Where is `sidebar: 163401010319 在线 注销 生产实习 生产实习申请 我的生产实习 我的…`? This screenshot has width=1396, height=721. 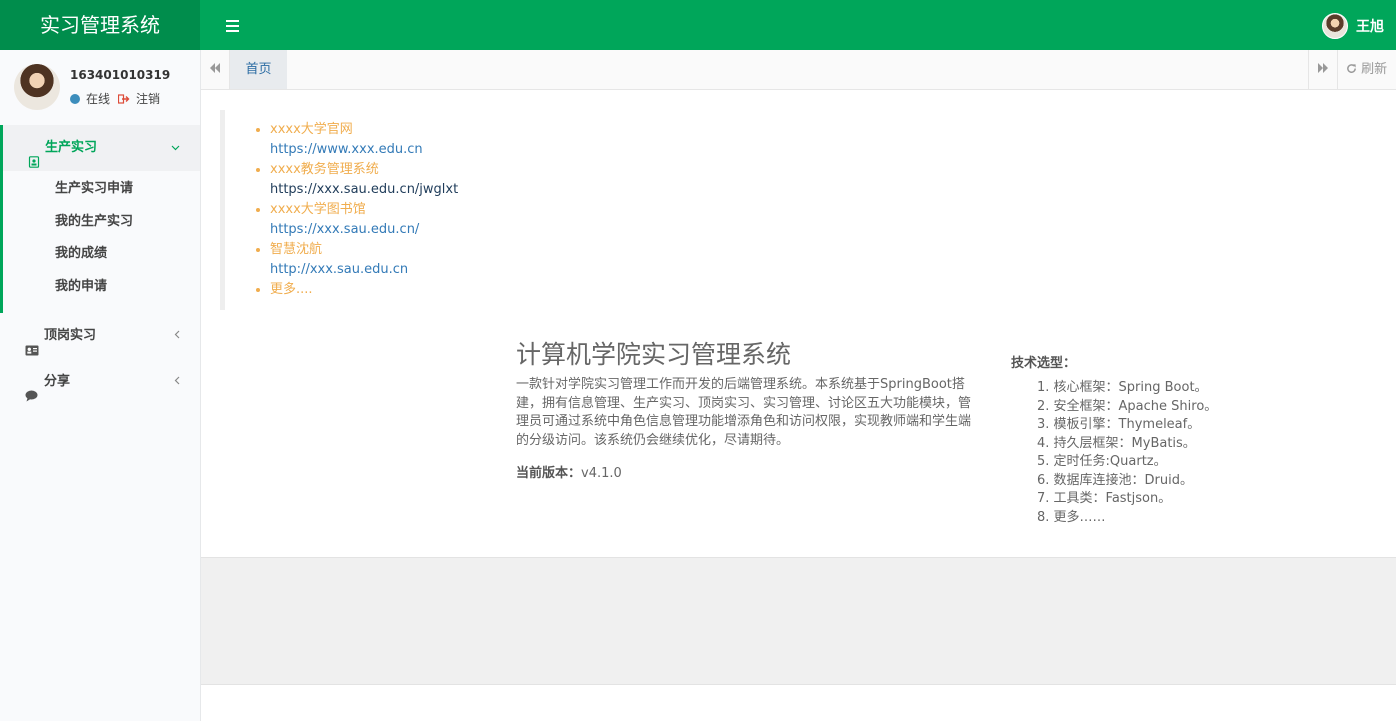
sidebar: 163401010319 在线 注销 生产实习 生产实习申请 我的生产实习 我的… is located at coordinates (100, 385).